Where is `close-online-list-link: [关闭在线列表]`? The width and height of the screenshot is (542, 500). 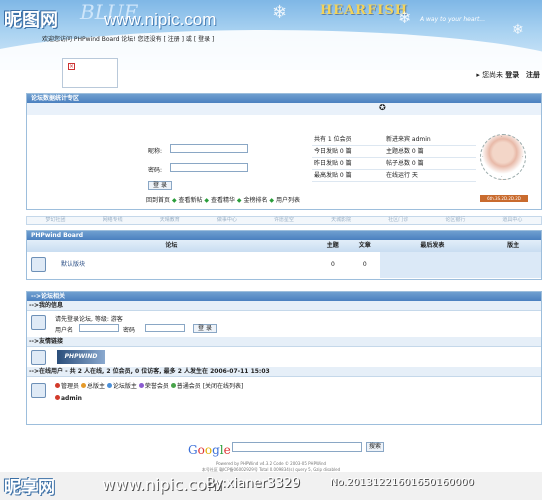 close-online-list-link: [关闭在线列表] is located at coordinates (223, 386).